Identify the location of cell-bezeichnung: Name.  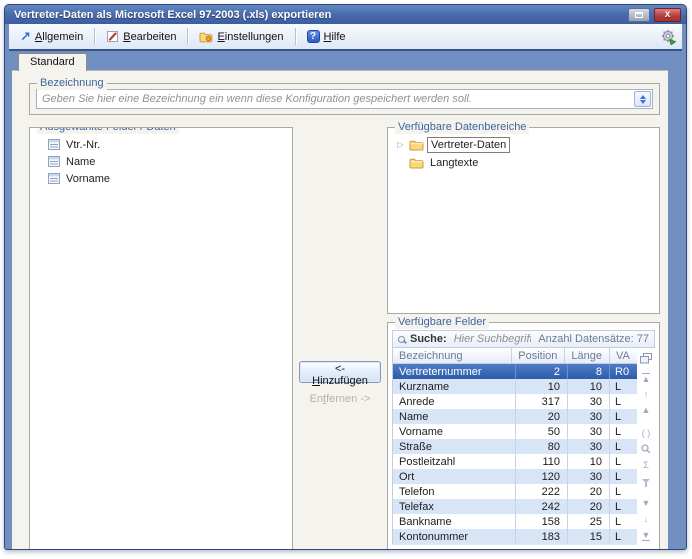
(414, 416).